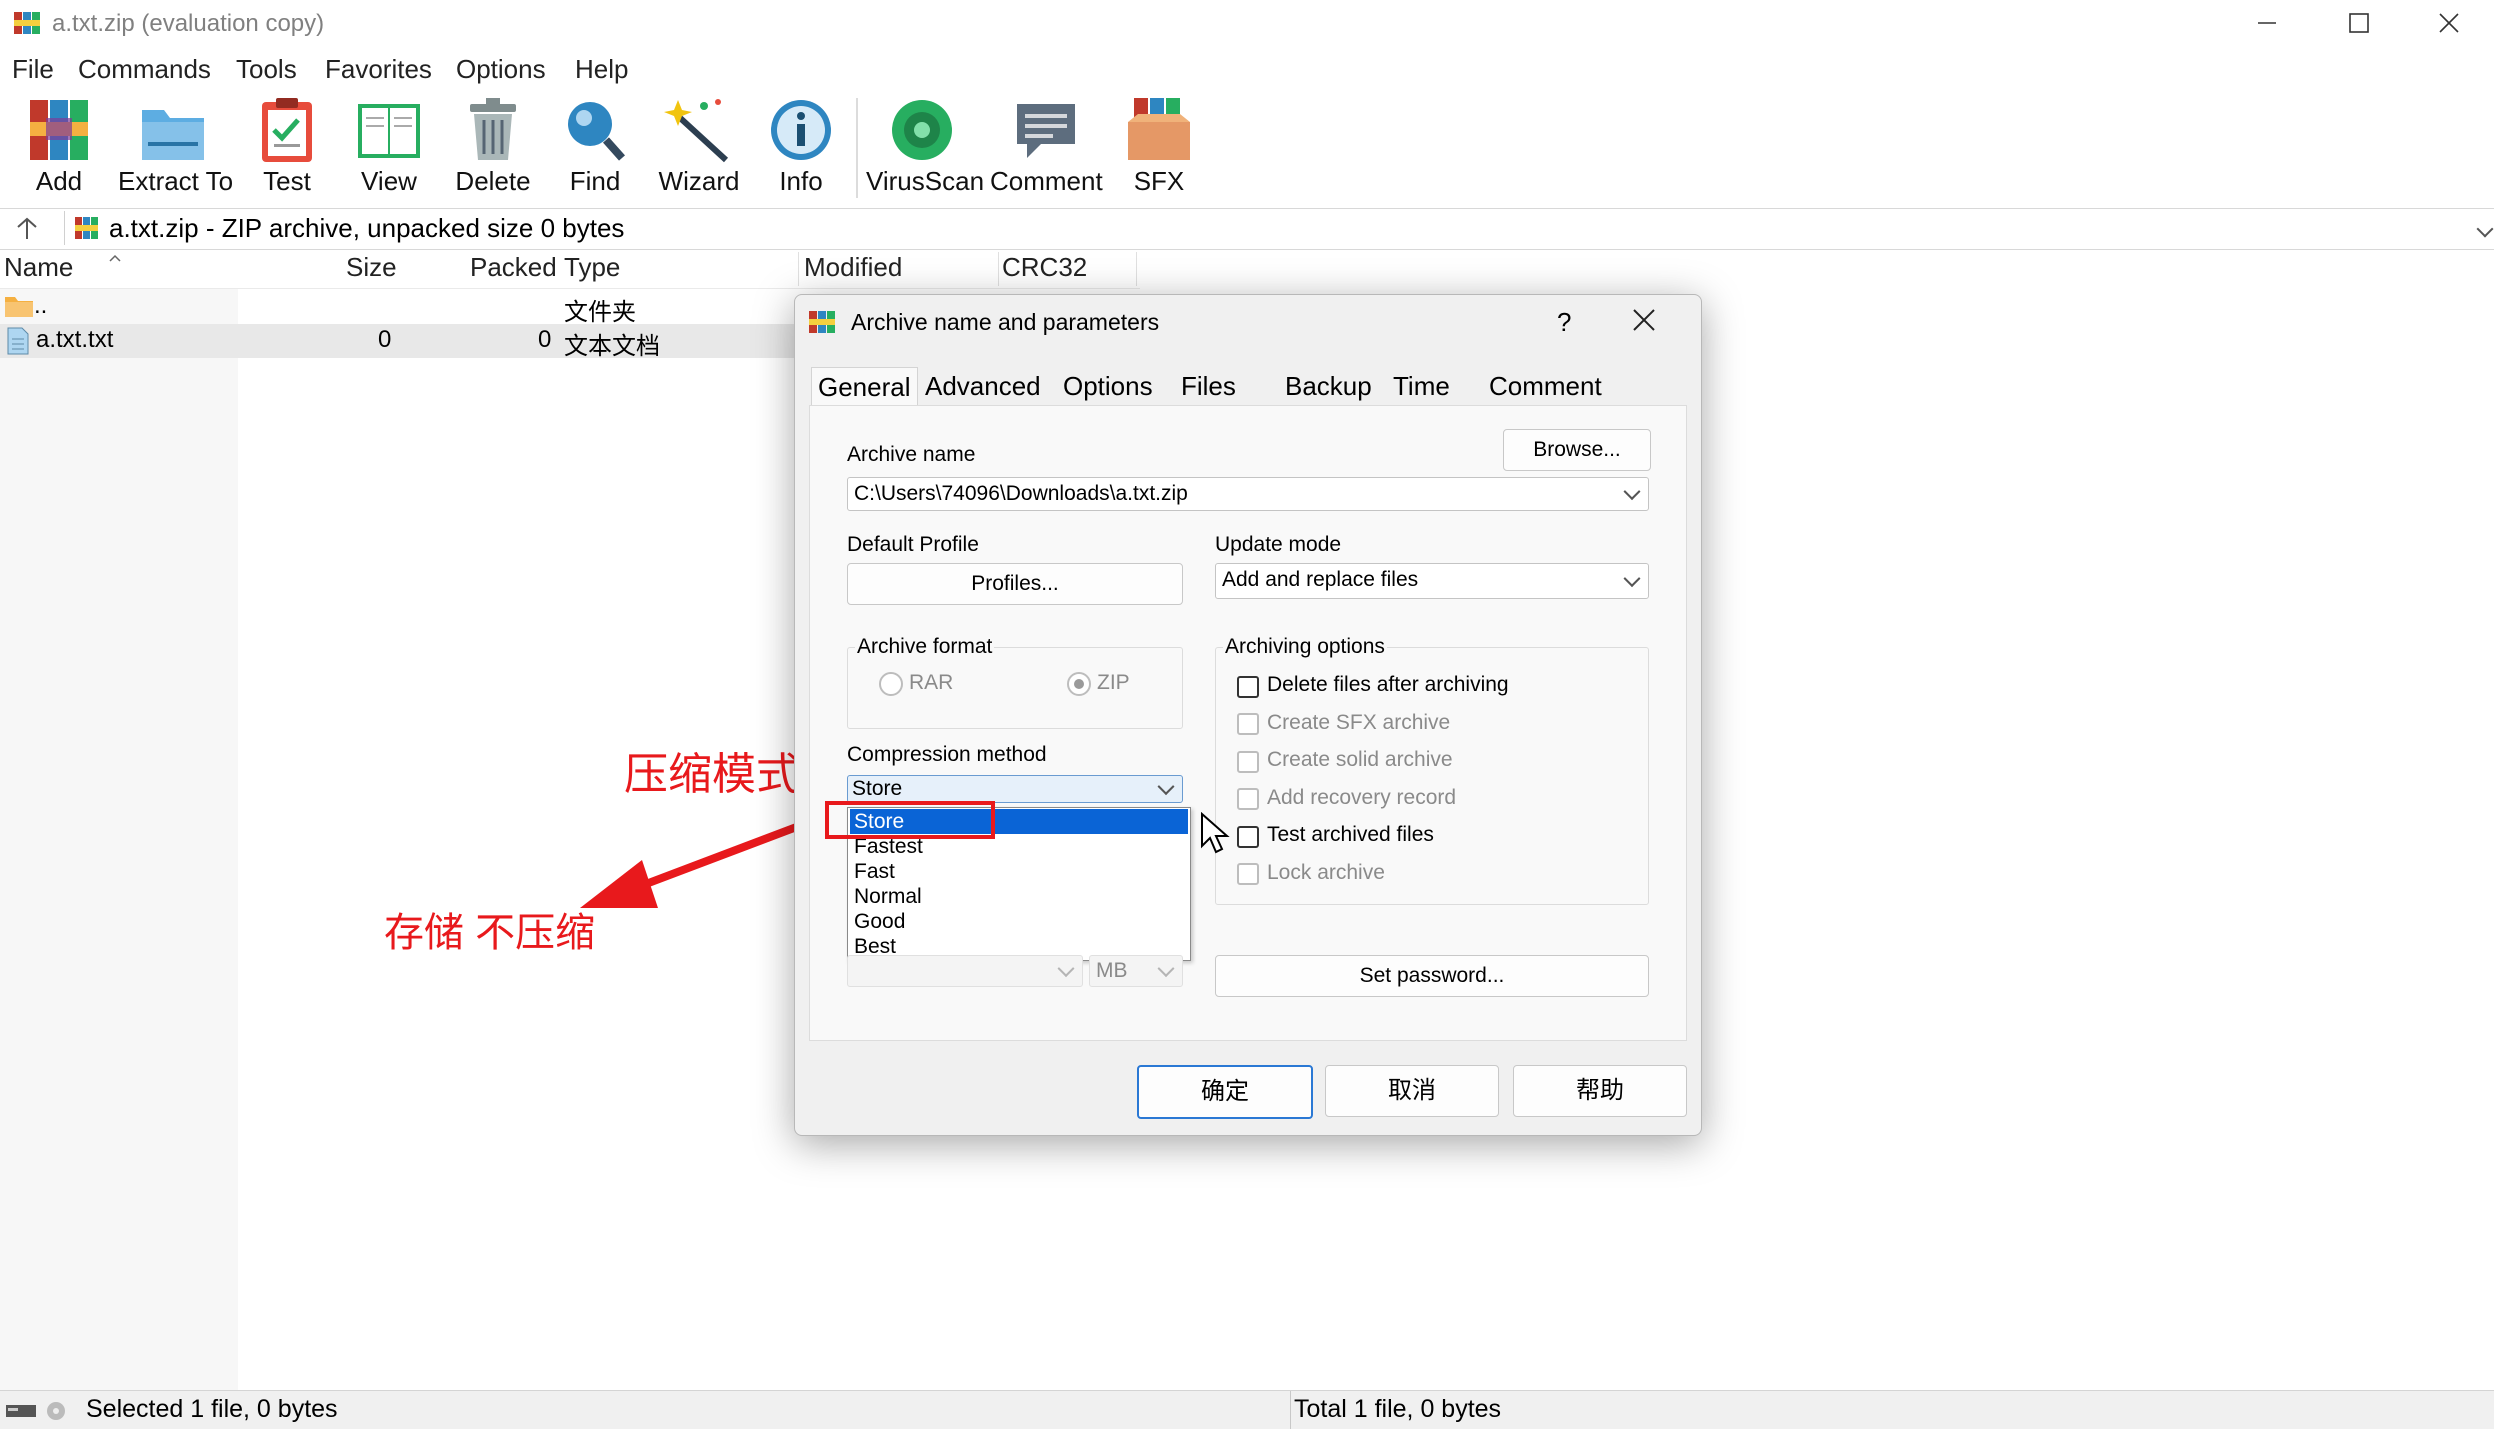 This screenshot has width=2494, height=1429. I want to click on sfx-button: SFX, so click(1159, 148).